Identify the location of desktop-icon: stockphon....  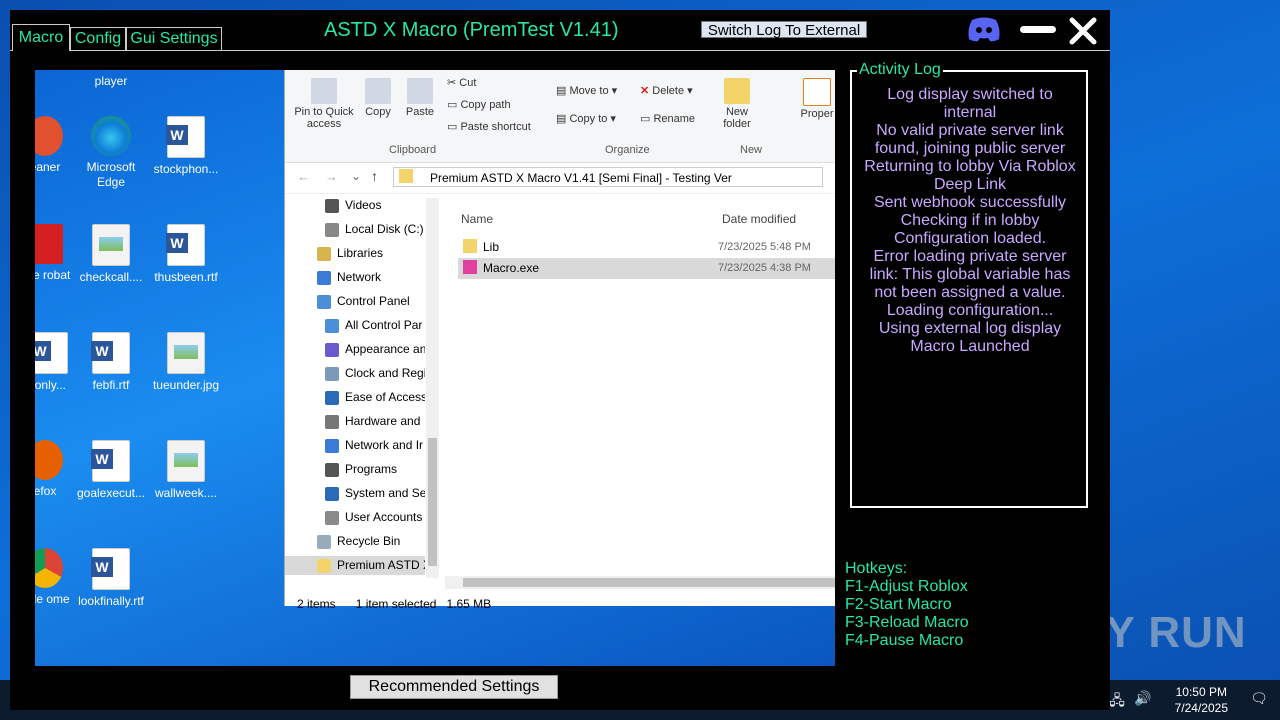
(186, 146).